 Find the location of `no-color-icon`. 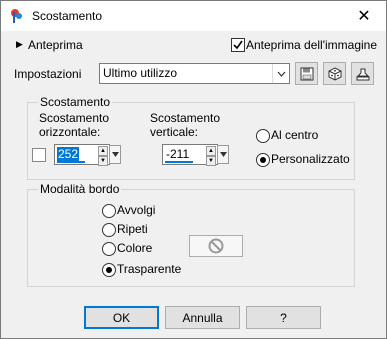

no-color-icon is located at coordinates (216, 246).